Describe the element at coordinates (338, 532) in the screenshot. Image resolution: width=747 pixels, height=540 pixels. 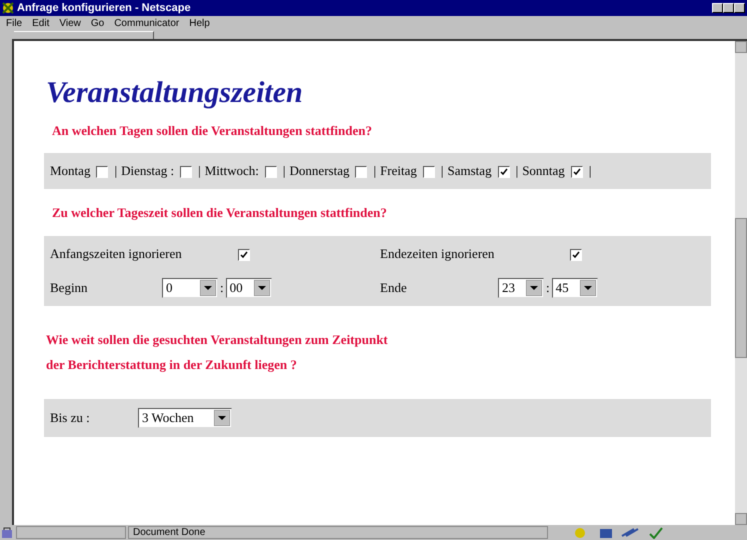
I see `status-text: Document Done` at that location.